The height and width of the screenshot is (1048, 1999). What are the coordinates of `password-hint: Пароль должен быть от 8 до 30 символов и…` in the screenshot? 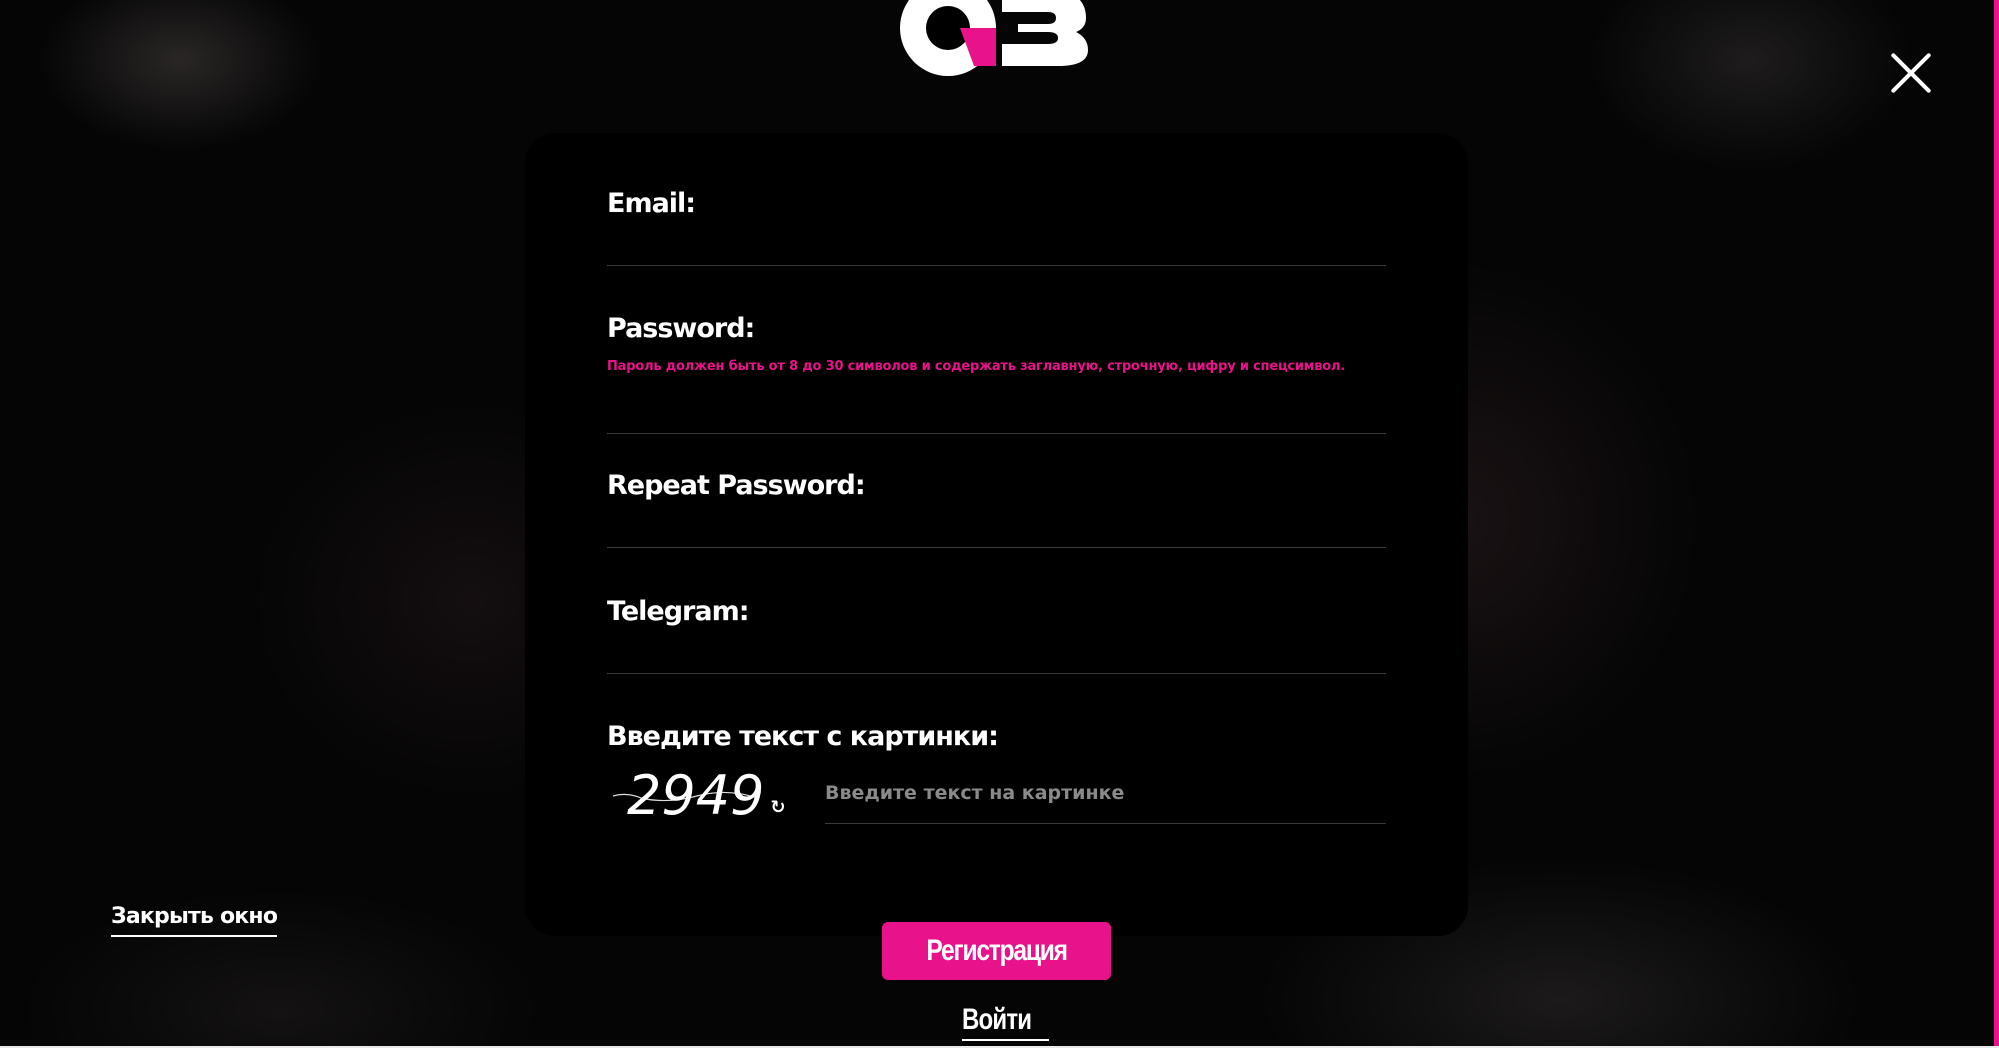 It's located at (976, 366).